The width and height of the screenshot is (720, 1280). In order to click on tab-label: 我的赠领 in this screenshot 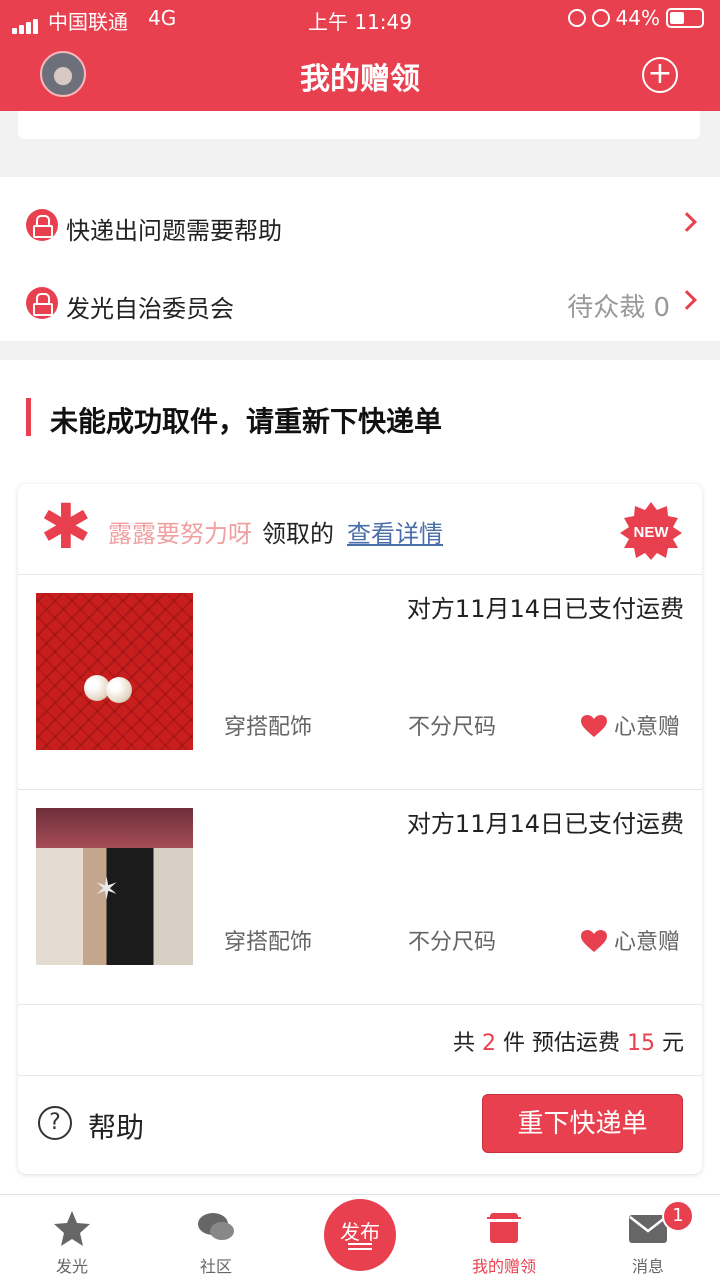, I will do `click(503, 1266)`.